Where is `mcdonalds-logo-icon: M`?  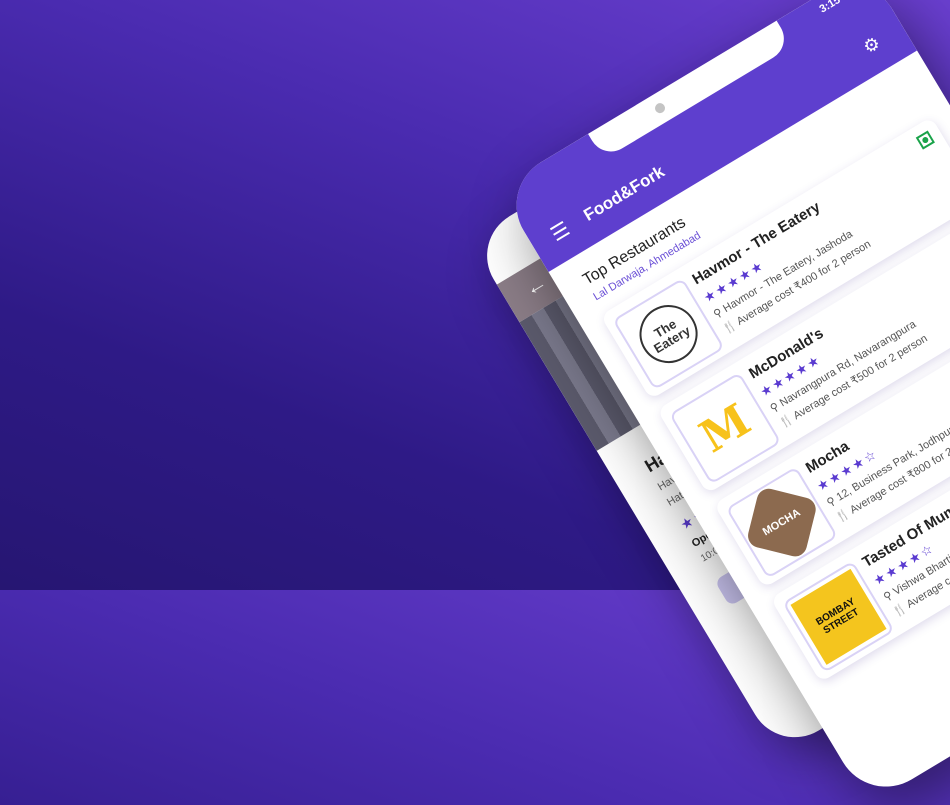 mcdonalds-logo-icon: M is located at coordinates (725, 428).